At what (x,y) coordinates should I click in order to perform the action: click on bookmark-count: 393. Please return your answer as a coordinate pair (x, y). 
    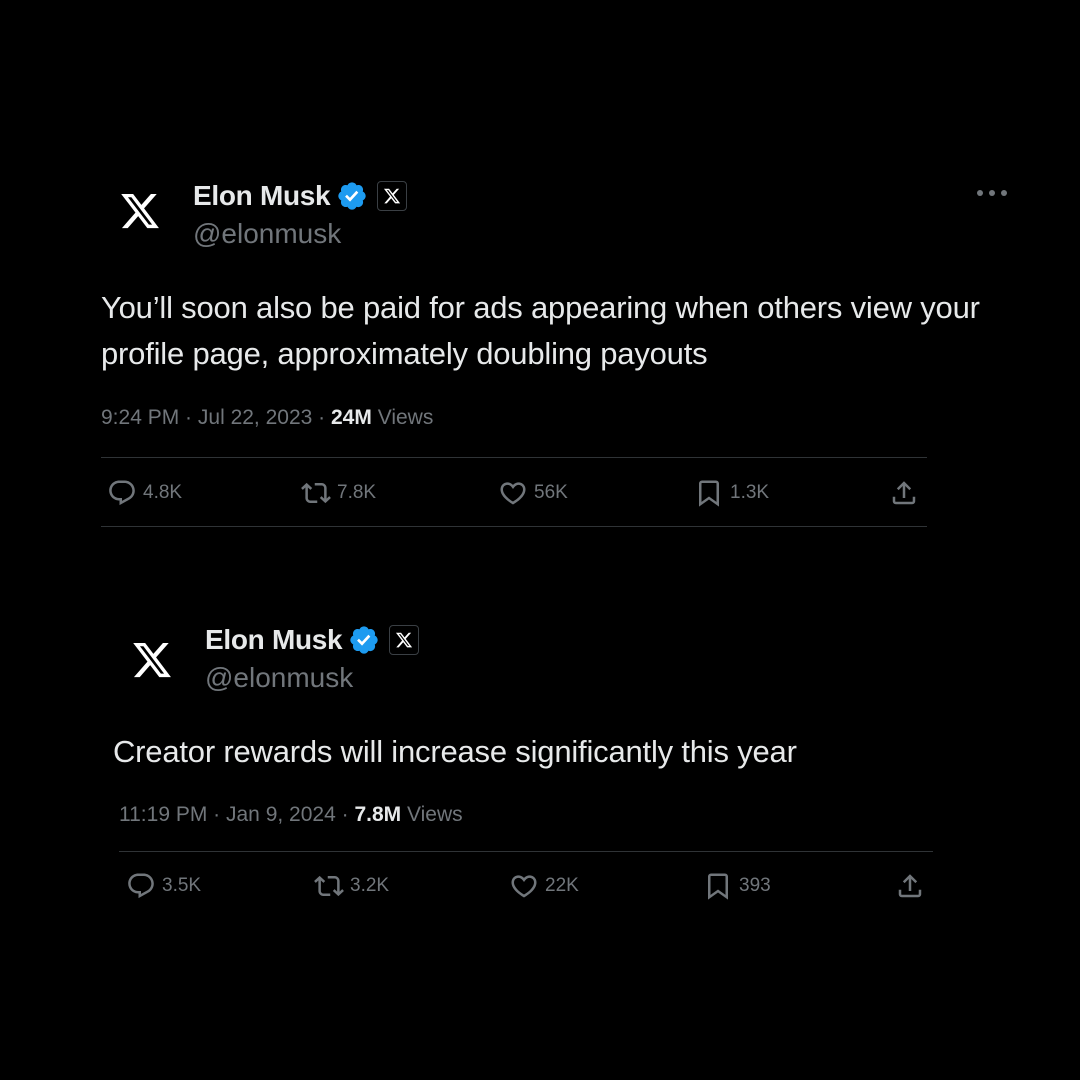
    Looking at the image, I should click on (755, 885).